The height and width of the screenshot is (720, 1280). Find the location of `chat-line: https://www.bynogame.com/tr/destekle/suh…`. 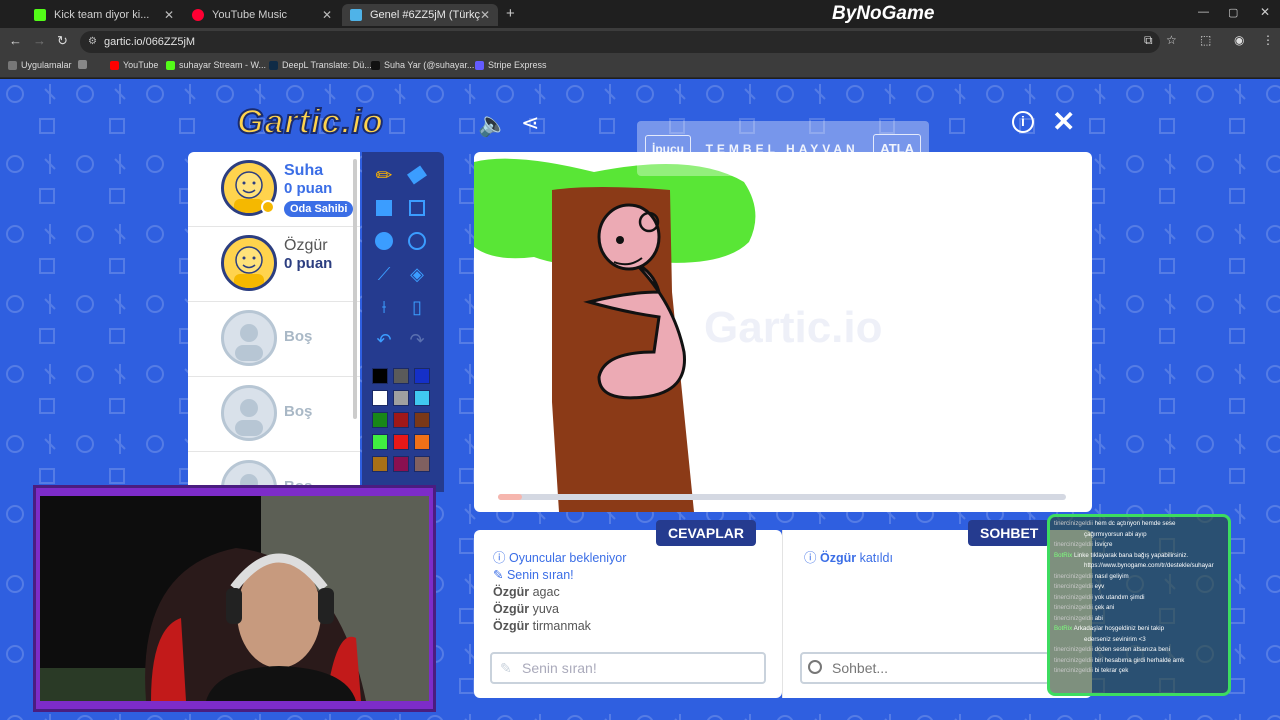

chat-line: https://www.bynogame.com/tr/destekle/suh… is located at coordinates (1139, 566).